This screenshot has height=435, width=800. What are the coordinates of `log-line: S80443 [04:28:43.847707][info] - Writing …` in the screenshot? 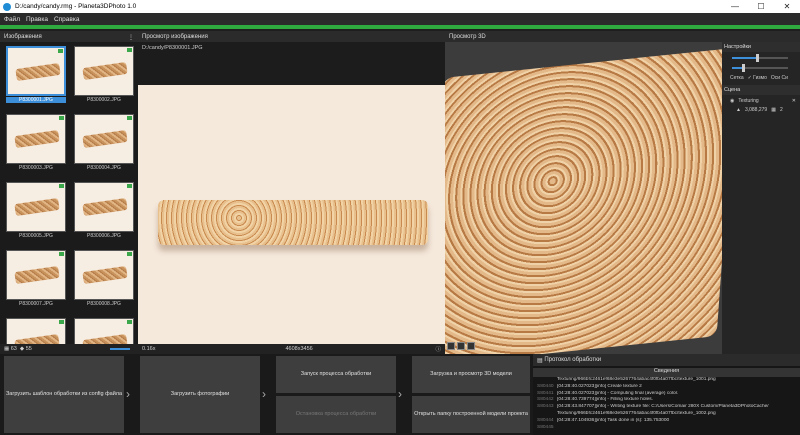 It's located at (666, 407).